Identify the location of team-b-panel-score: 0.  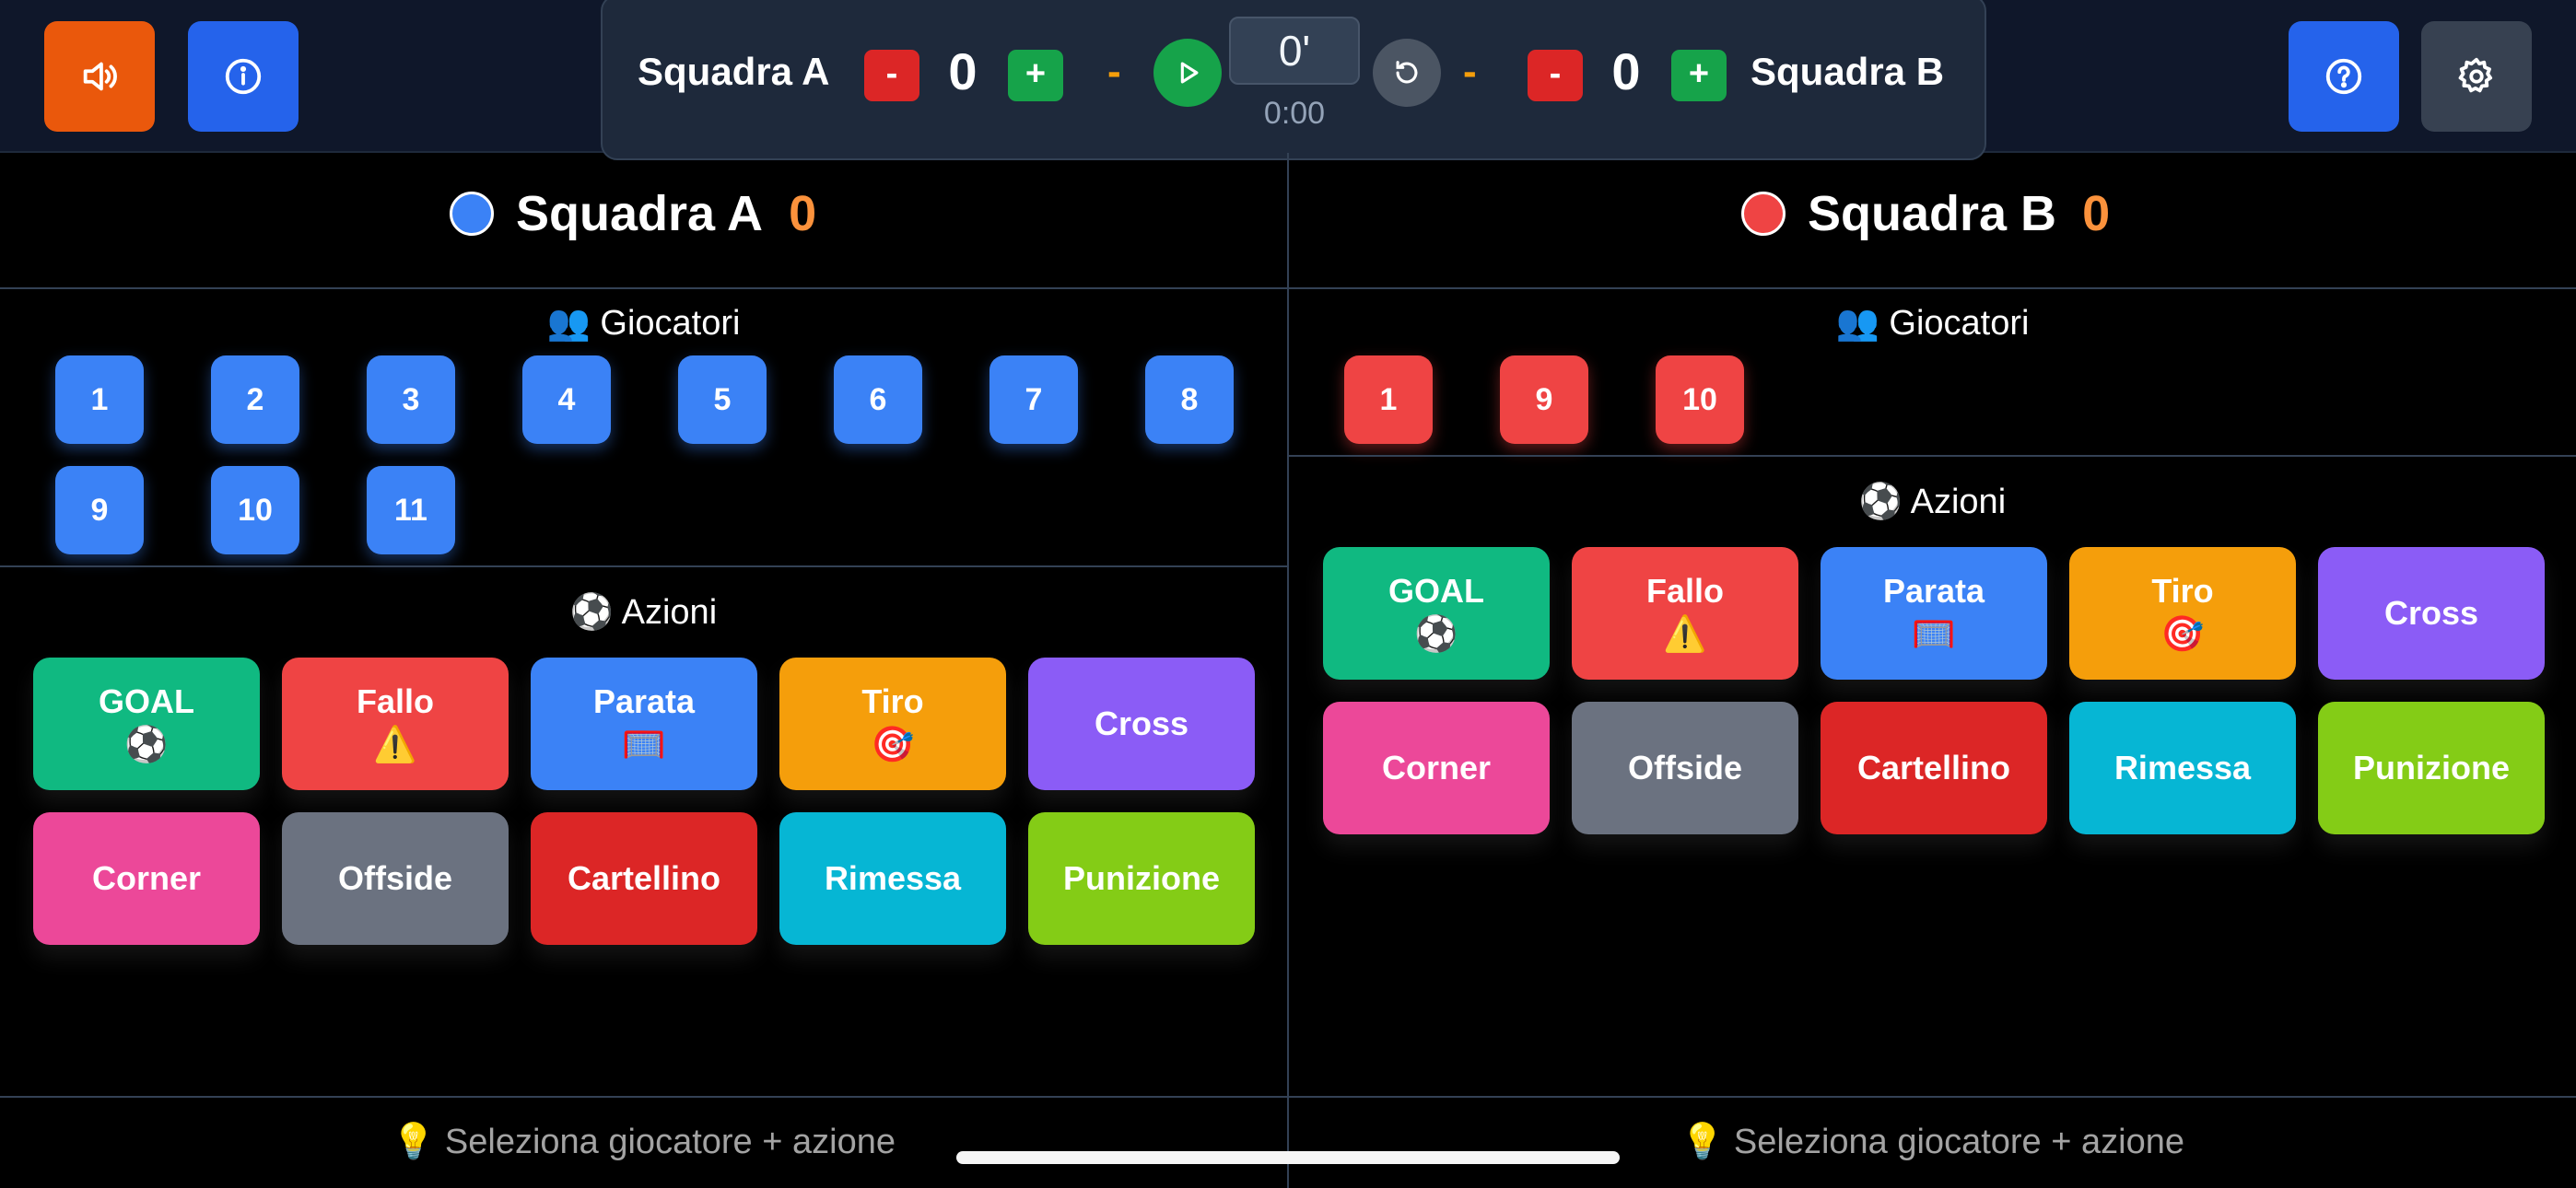
(2096, 213).